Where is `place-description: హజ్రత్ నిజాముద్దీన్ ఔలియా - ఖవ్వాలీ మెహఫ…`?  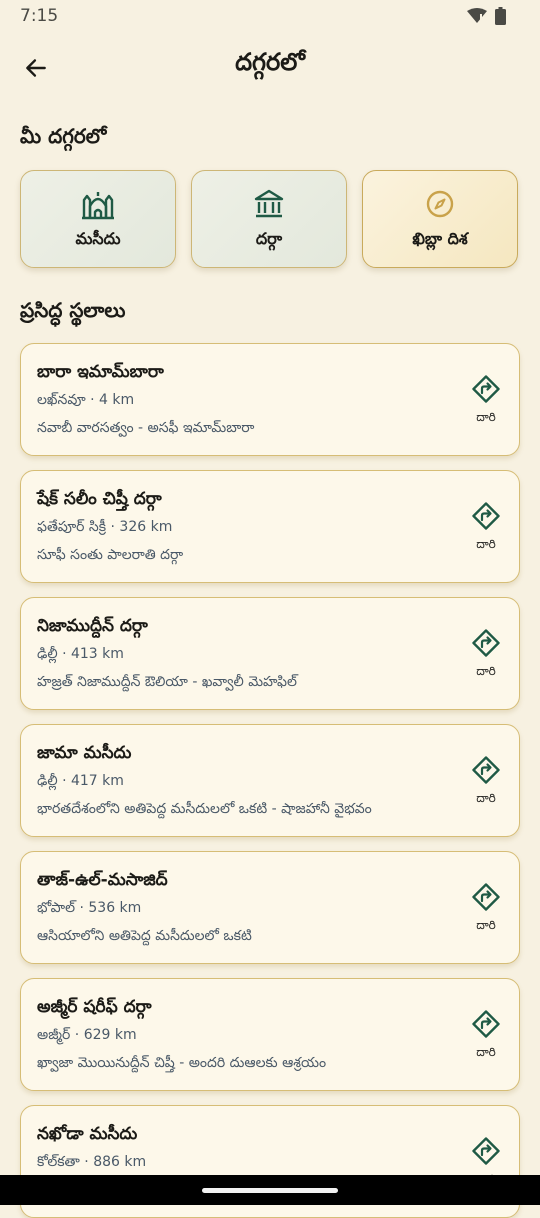 place-description: హజ్రత్ నిజాముద్దీన్ ఔలియా - ఖవ్వాలీ మెహఫ… is located at coordinates (167, 682).